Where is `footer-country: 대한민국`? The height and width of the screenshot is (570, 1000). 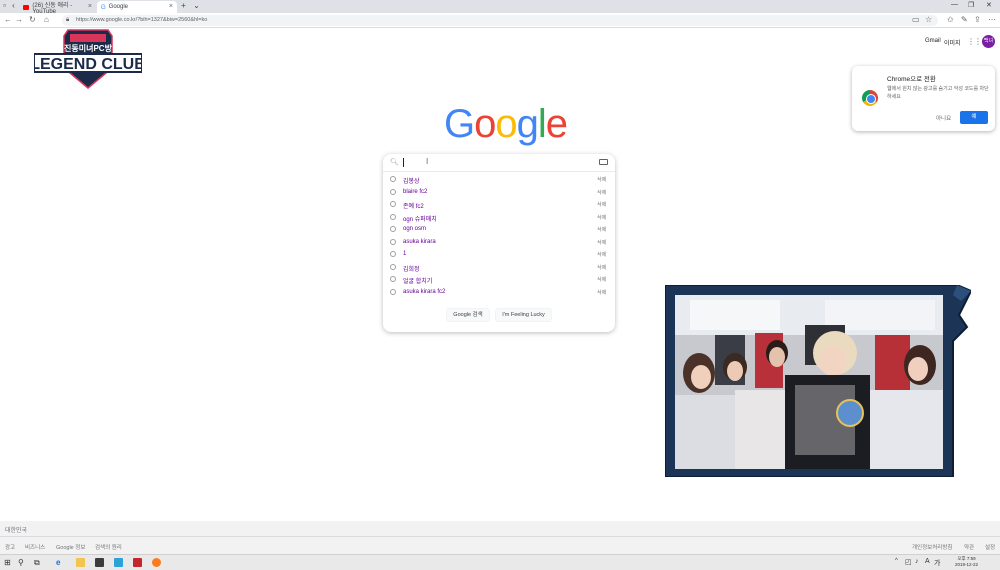
footer-country: 대한민국 is located at coordinates (16, 531).